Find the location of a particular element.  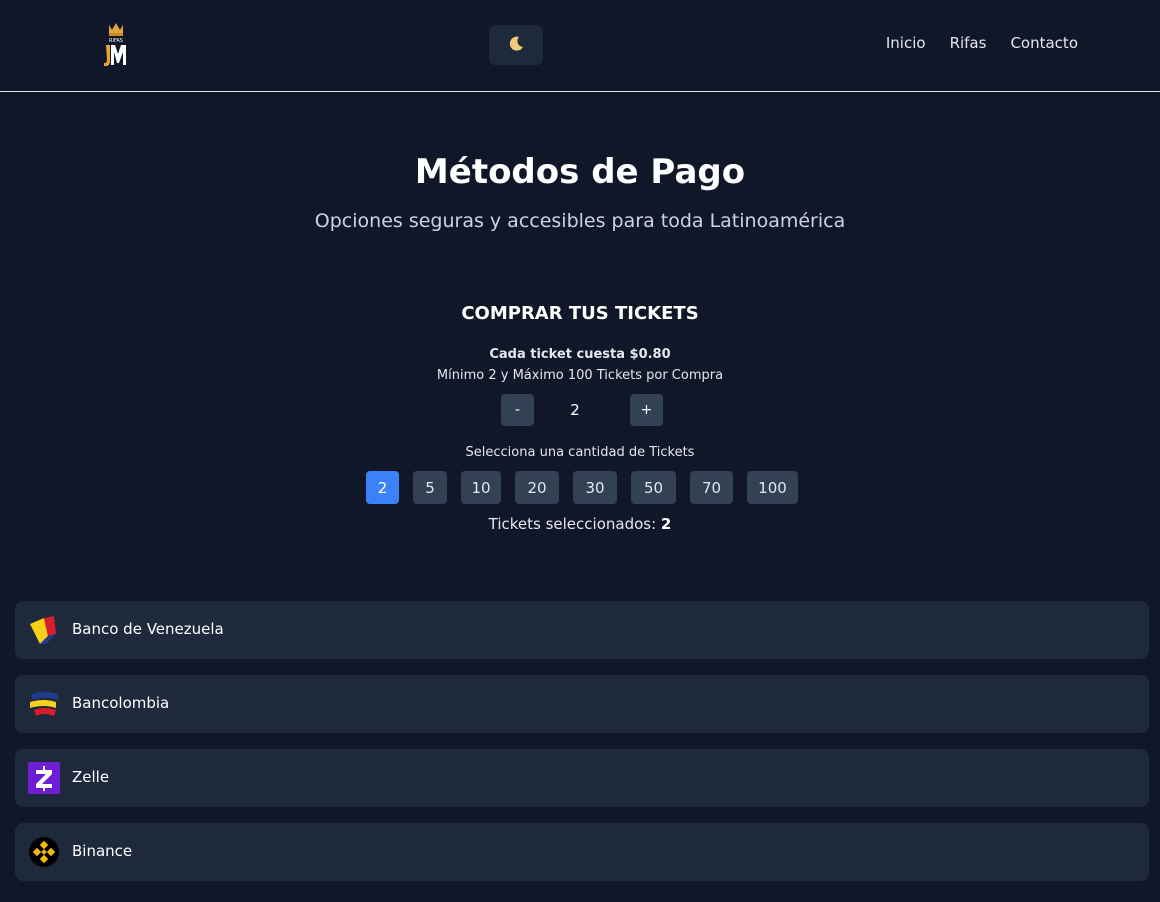

quantity-option-70: 70 is located at coordinates (711, 487).